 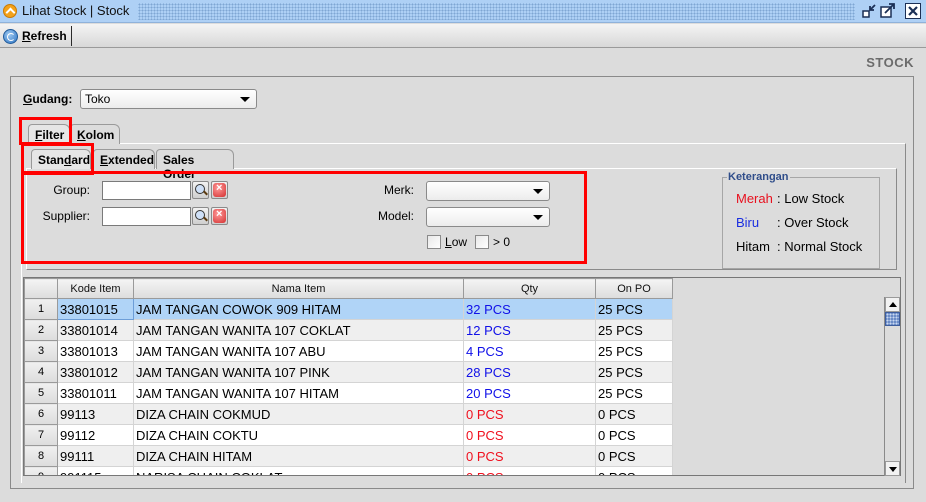 What do you see at coordinates (298, 470) in the screenshot?
I see `cell-nama-item: NARISA CHAIN COKLAT` at bounding box center [298, 470].